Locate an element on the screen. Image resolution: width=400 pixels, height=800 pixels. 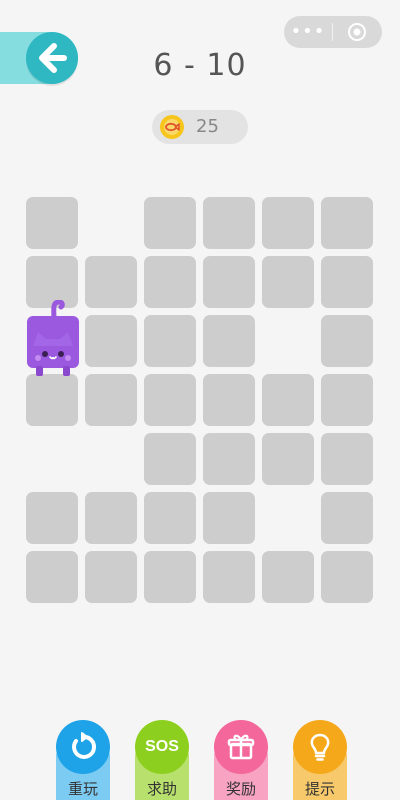
level-title: 6 - 10 is located at coordinates (200, 65).